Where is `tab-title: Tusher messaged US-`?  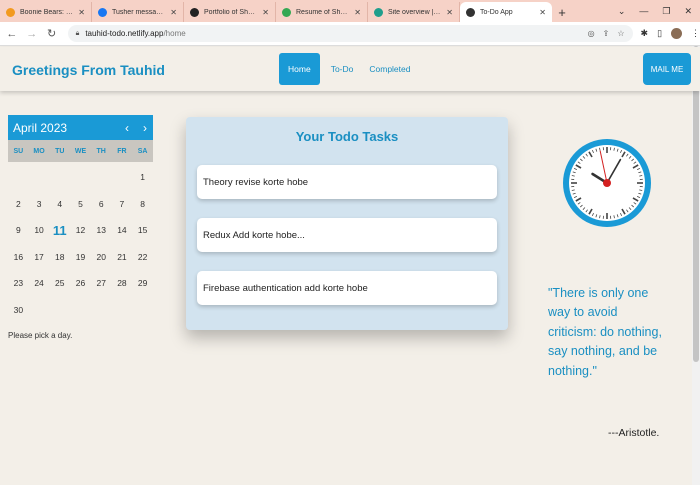 tab-title: Tusher messaged US- is located at coordinates (139, 12).